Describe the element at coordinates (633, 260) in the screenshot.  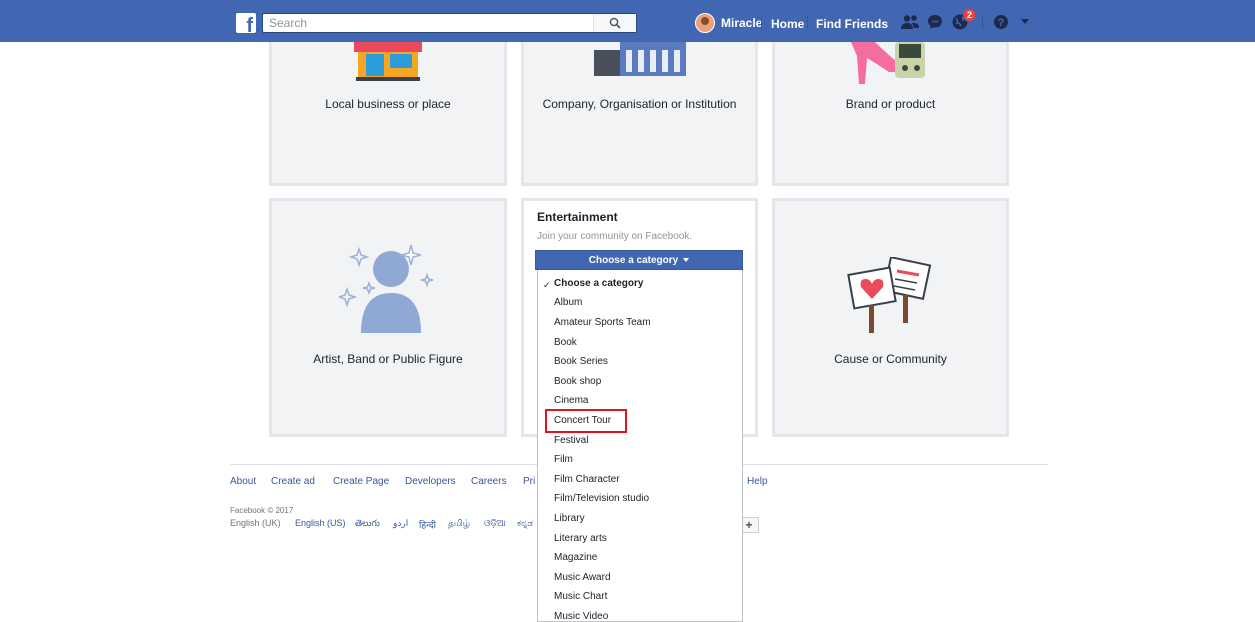
I see `choose-category-label: Choose a category` at that location.